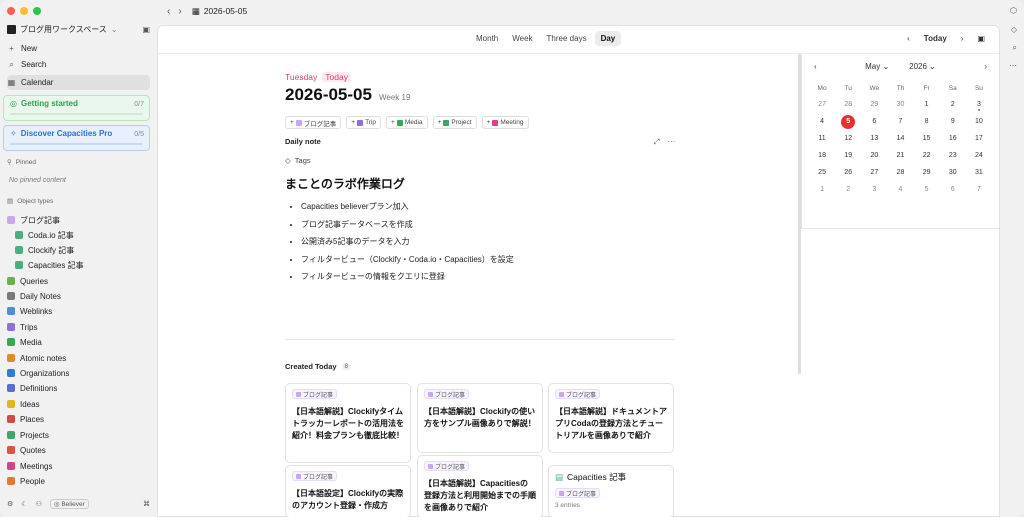 The image size is (1024, 517). Describe the element at coordinates (522, 38) in the screenshot. I see `tab-view: Week` at that location.